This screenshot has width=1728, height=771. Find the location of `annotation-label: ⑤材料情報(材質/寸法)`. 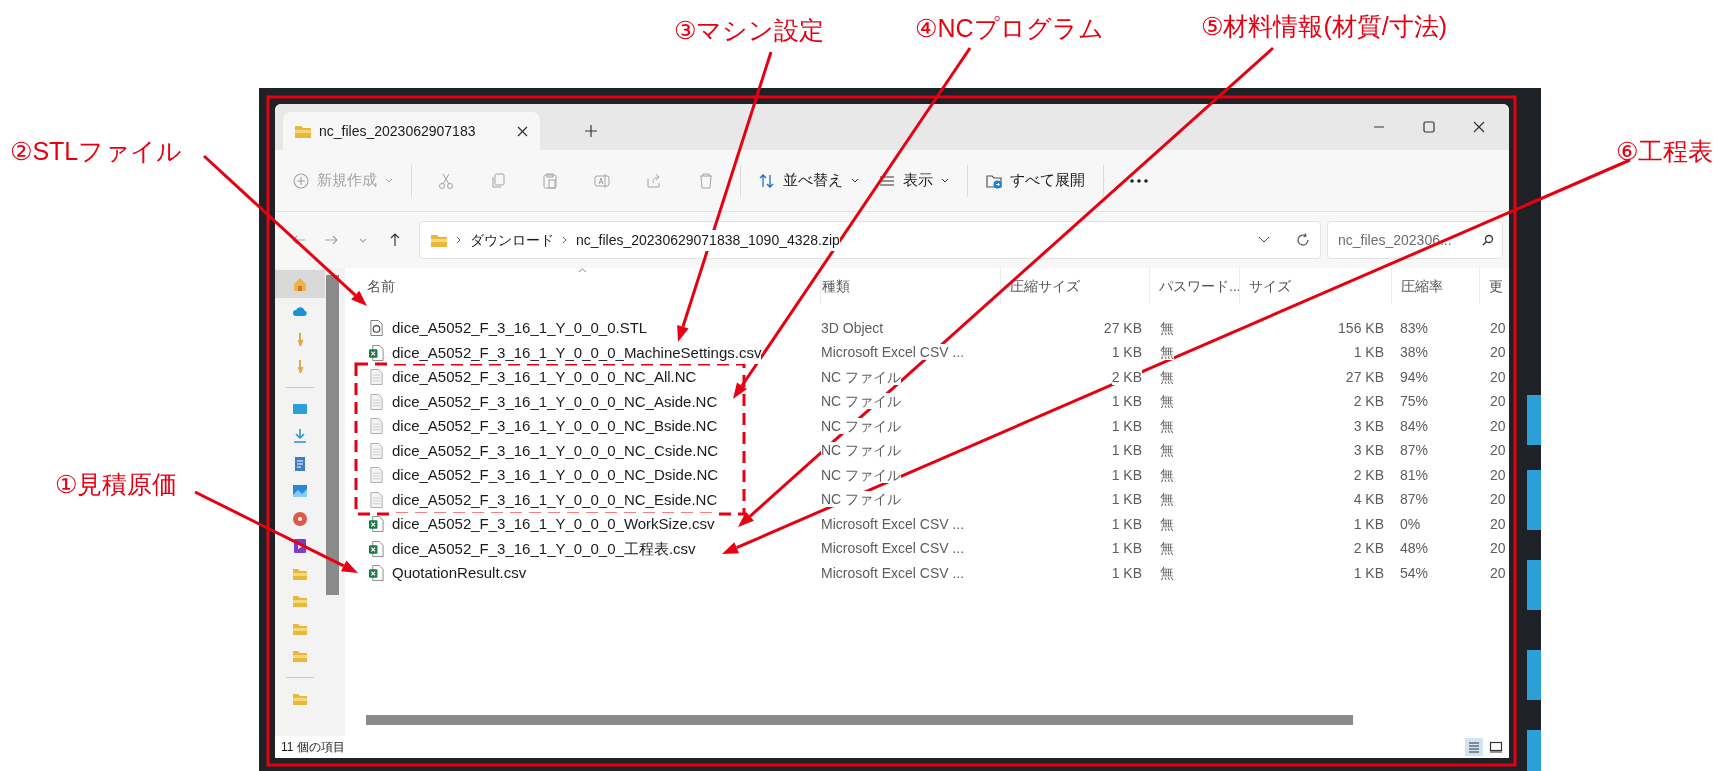

annotation-label: ⑤材料情報(材質/寸法) is located at coordinates (1324, 27).